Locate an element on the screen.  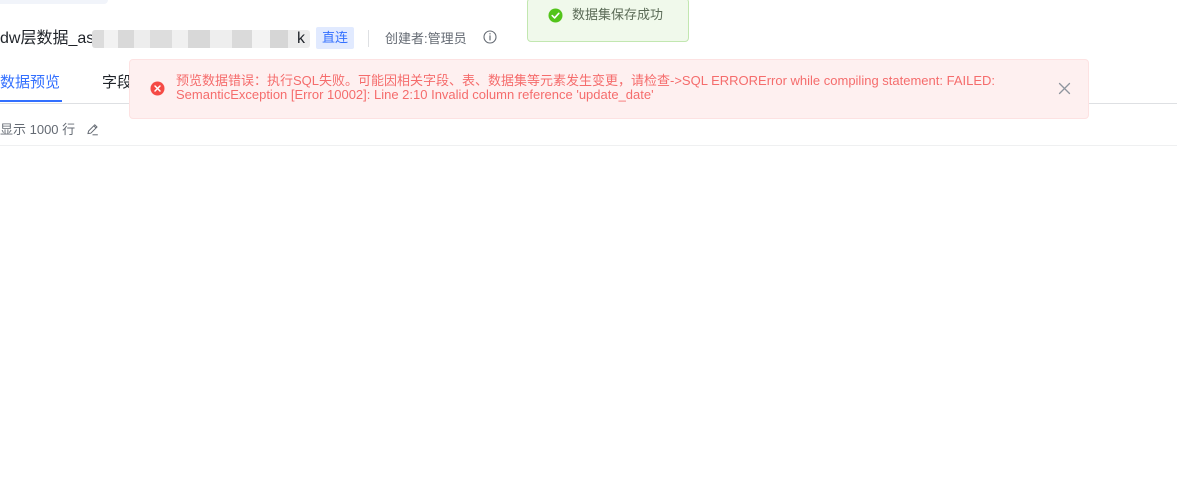
toast-message: 数据集保存成功 is located at coordinates (618, 14).